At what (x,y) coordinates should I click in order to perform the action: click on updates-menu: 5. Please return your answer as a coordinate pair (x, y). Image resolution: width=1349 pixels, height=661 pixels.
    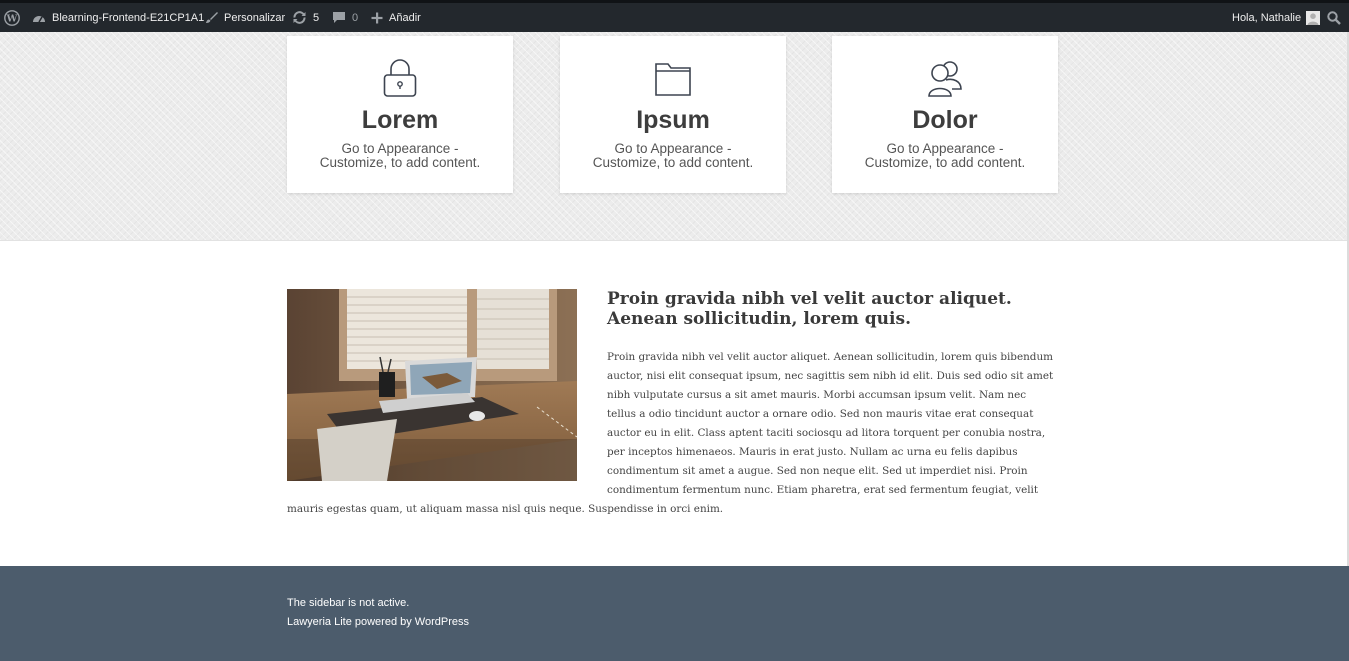
    Looking at the image, I should click on (305, 17).